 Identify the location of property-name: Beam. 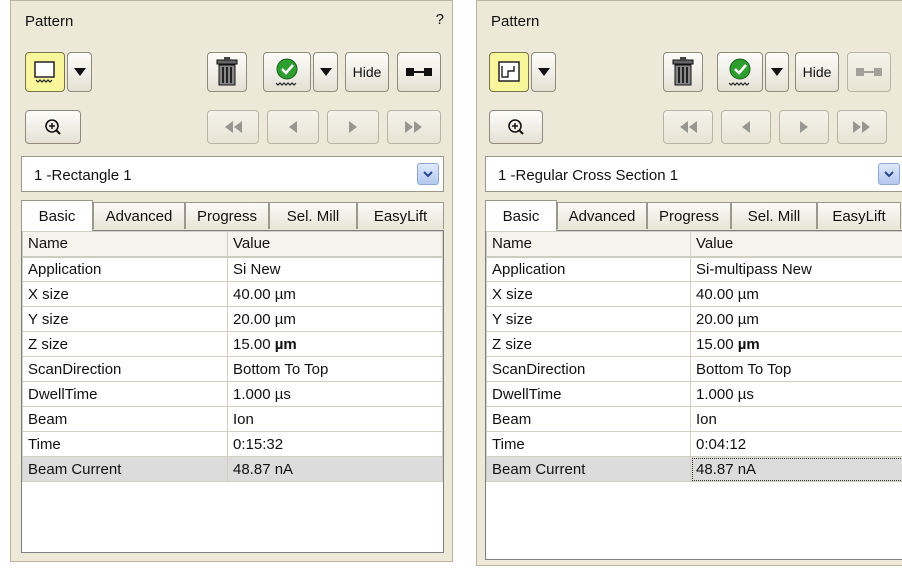
(588, 419).